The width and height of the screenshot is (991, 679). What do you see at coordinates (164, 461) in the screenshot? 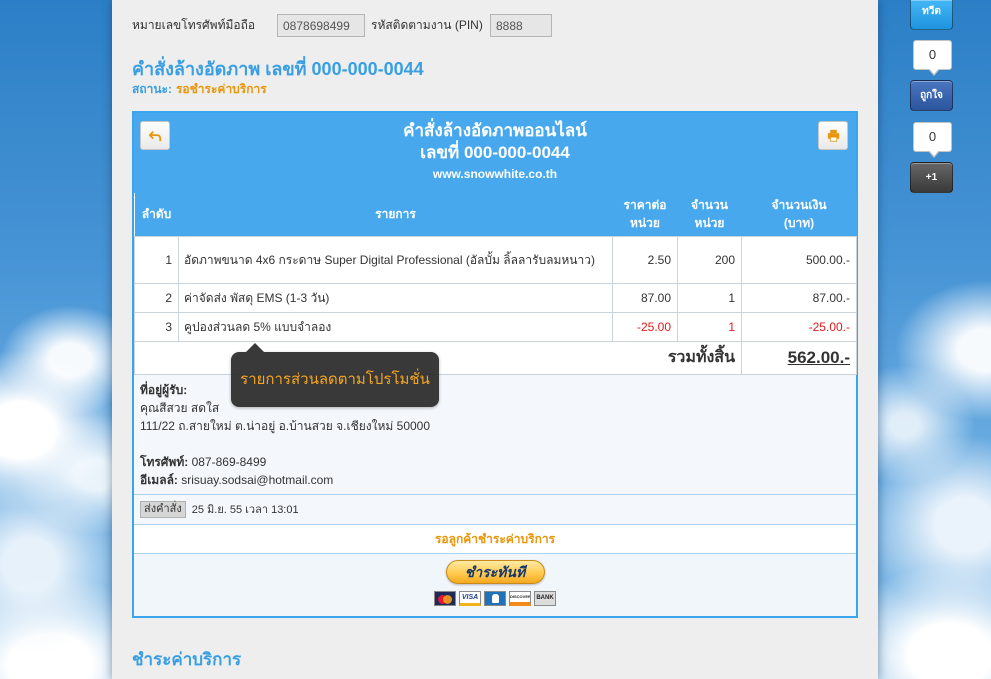
I see `recipient-phone-label: โทรศัพท์:` at bounding box center [164, 461].